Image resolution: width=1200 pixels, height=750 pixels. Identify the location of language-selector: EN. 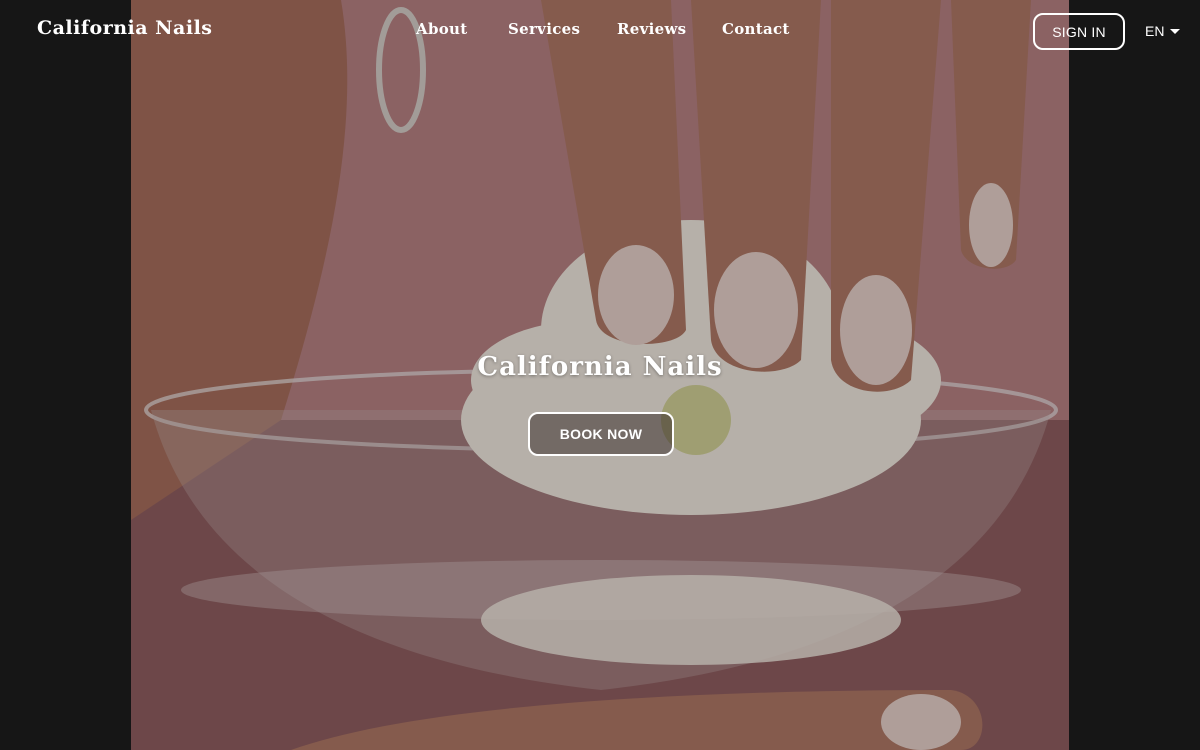
(1163, 31).